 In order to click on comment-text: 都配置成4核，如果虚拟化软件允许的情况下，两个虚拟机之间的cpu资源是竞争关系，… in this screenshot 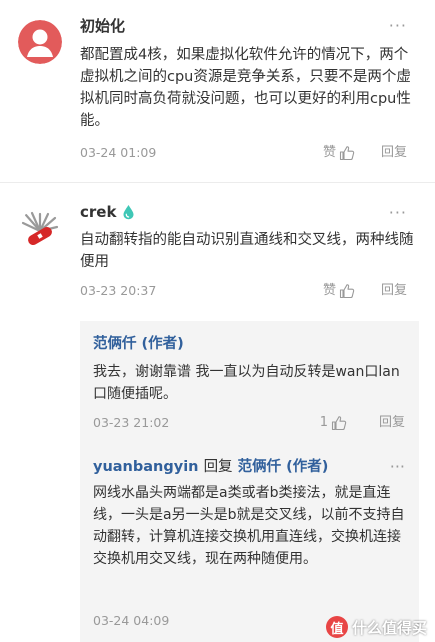, I will do `click(245, 88)`.